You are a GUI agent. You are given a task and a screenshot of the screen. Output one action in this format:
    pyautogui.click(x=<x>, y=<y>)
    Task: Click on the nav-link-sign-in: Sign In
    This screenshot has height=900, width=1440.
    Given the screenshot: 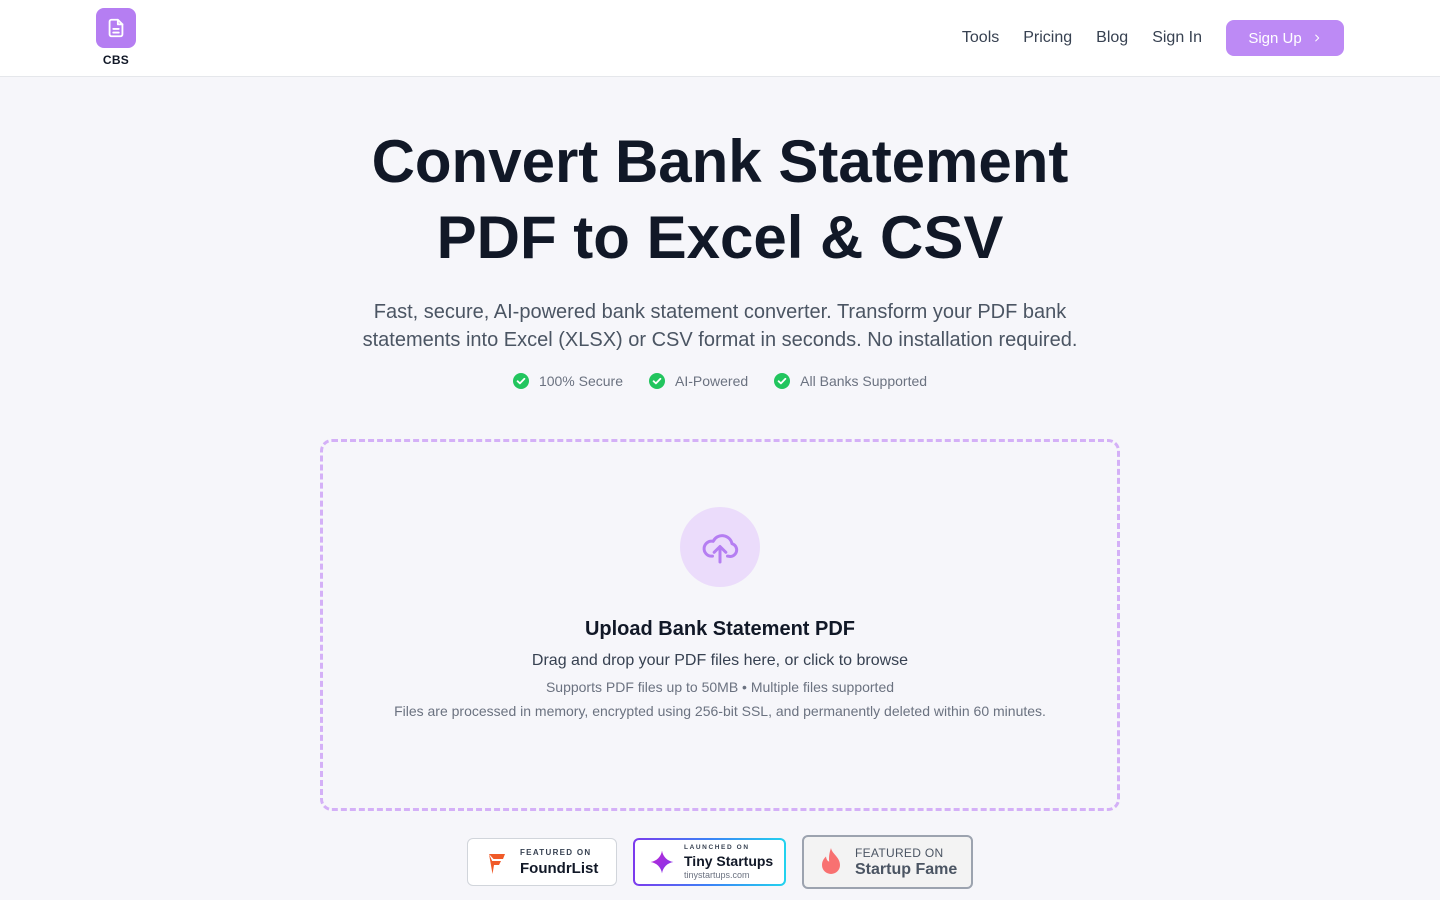 What is the action you would take?
    pyautogui.click(x=1177, y=38)
    